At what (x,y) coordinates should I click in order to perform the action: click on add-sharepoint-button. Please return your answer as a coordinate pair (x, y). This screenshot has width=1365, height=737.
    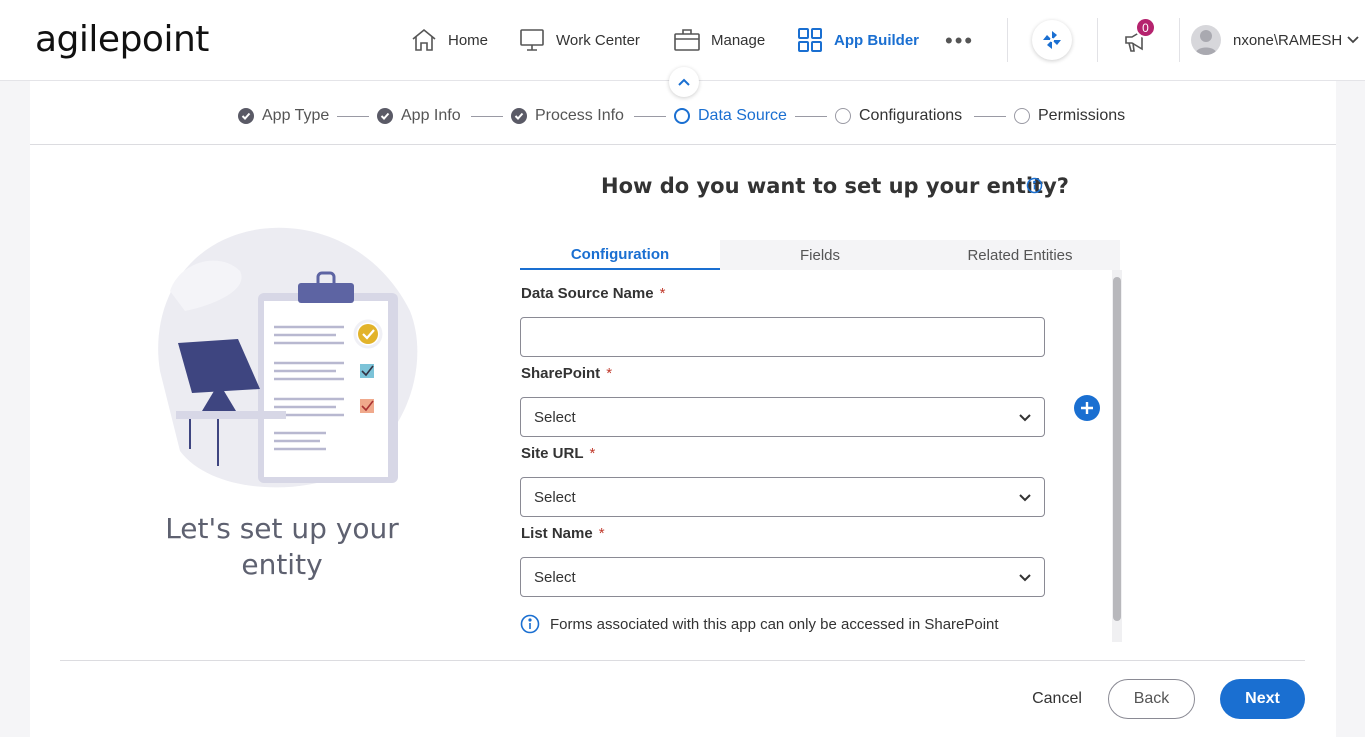
    Looking at the image, I should click on (1087, 408).